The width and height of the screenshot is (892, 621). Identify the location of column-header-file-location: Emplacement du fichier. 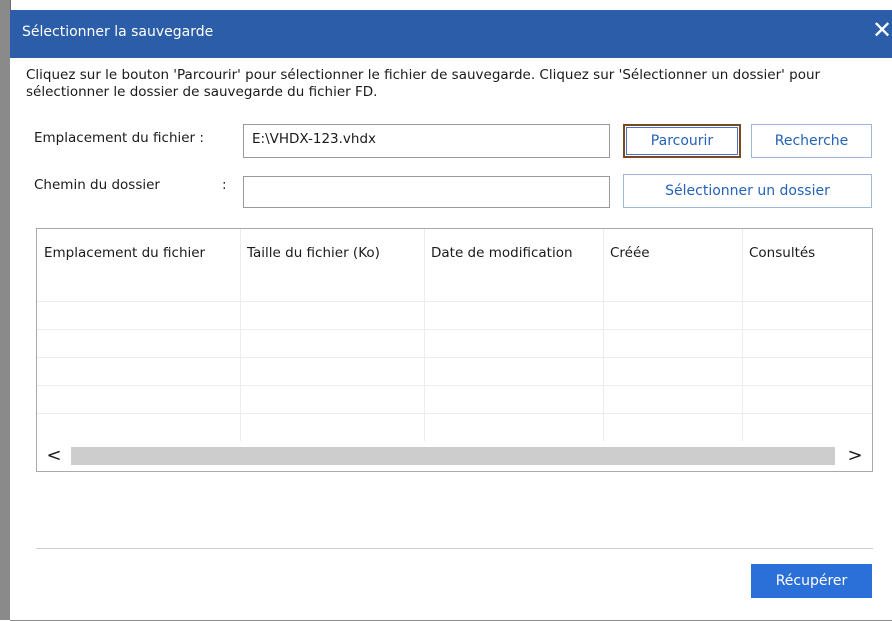
(138, 255).